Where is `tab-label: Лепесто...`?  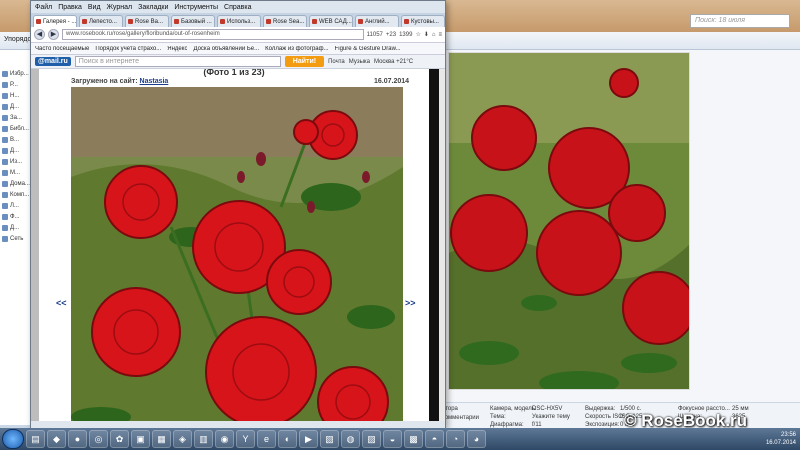 tab-label: Лепесто... is located at coordinates (103, 21).